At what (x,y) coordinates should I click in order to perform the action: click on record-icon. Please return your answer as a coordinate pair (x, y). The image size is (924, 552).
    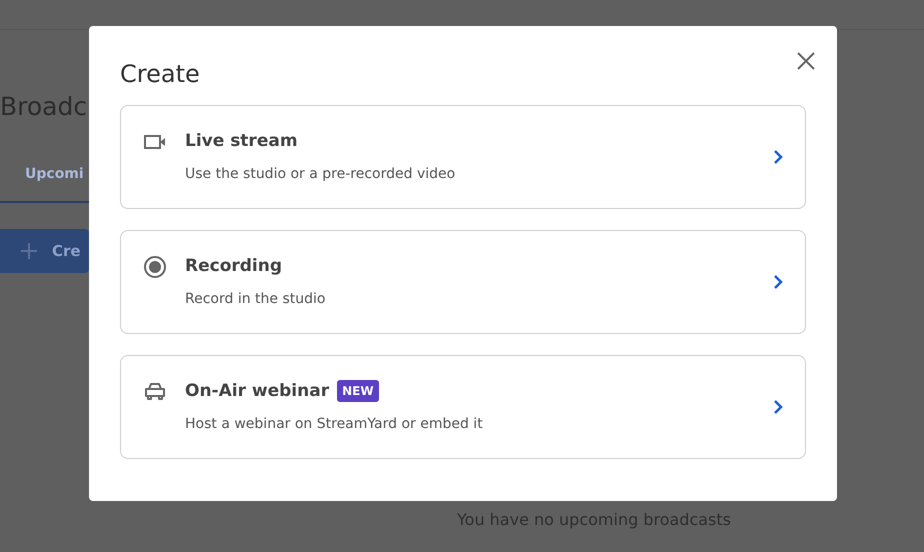
    Looking at the image, I should click on (155, 266).